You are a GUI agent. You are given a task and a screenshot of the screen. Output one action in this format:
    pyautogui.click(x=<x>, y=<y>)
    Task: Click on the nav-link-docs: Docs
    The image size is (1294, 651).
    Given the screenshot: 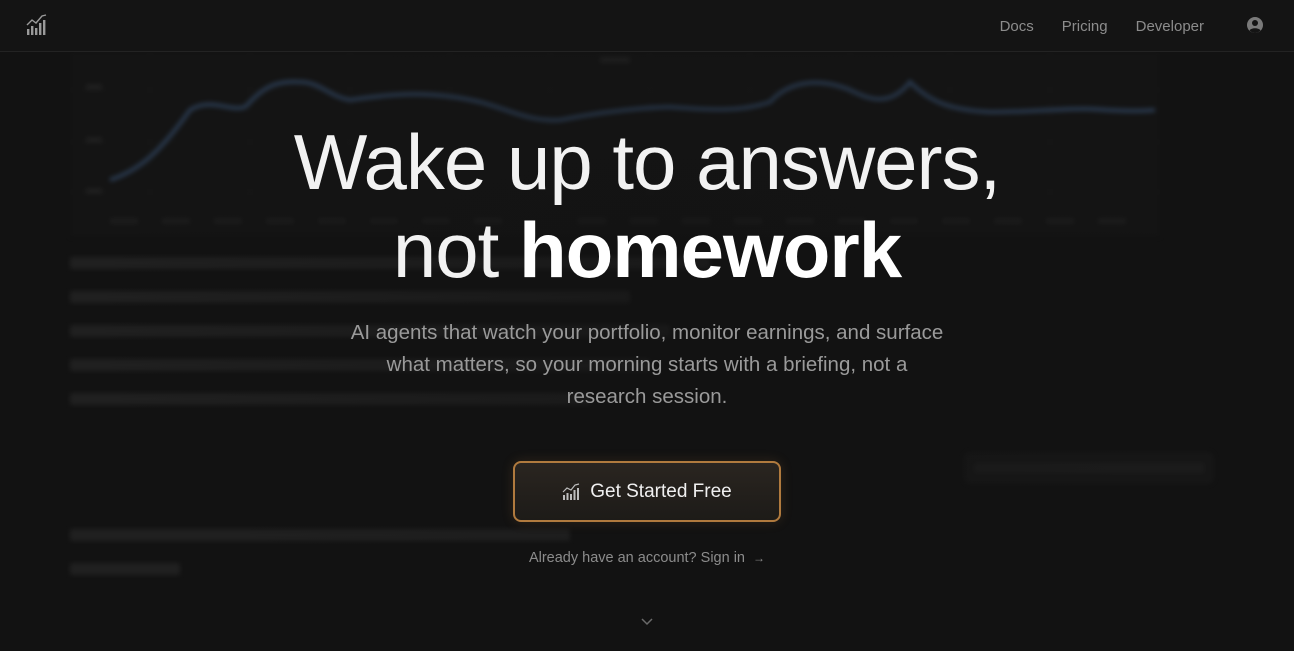 What is the action you would take?
    pyautogui.click(x=1017, y=26)
    